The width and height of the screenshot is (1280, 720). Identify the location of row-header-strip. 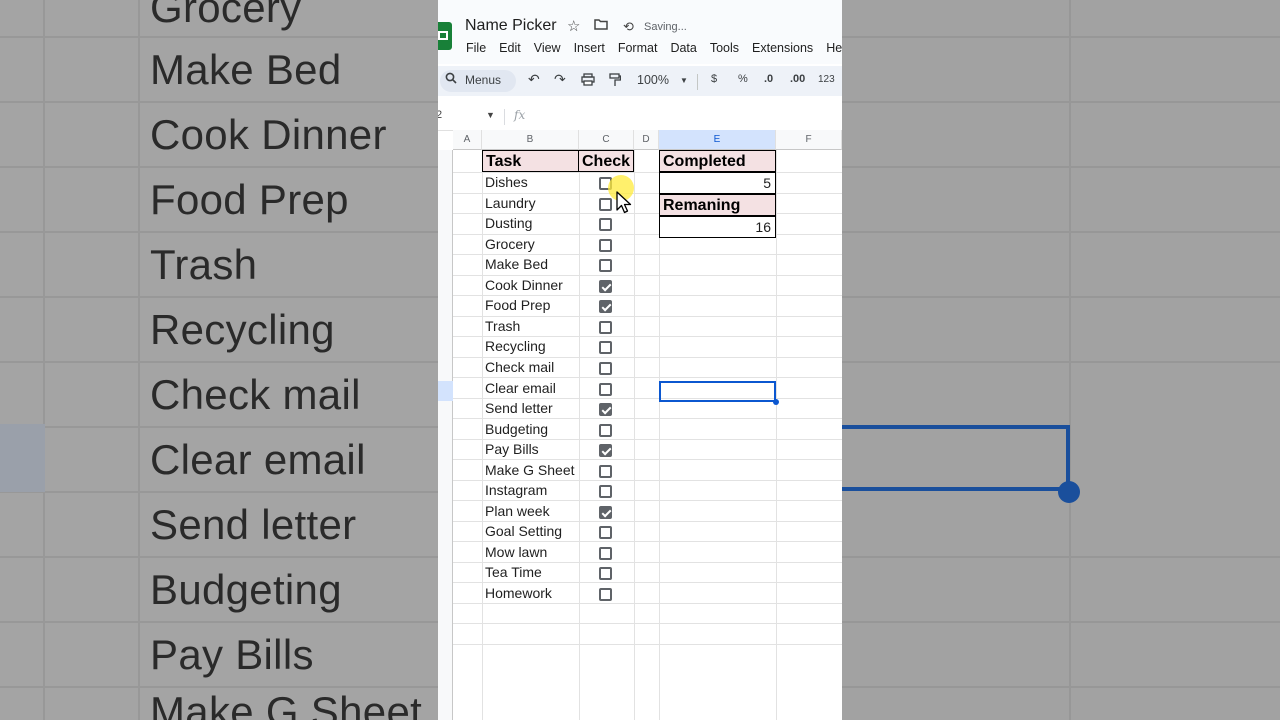
(445, 435).